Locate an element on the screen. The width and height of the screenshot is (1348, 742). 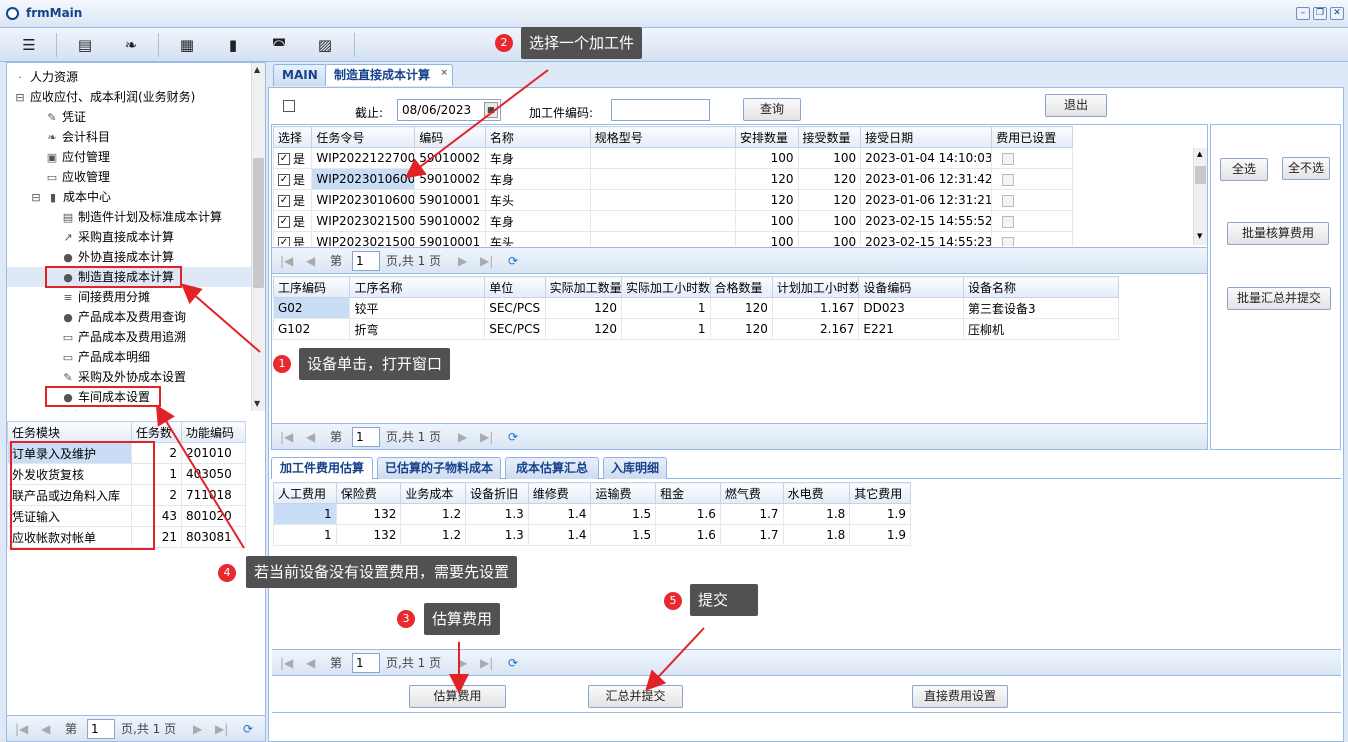
tree-item: ⊟ ▮ 成本中心 is located at coordinates (129, 197).